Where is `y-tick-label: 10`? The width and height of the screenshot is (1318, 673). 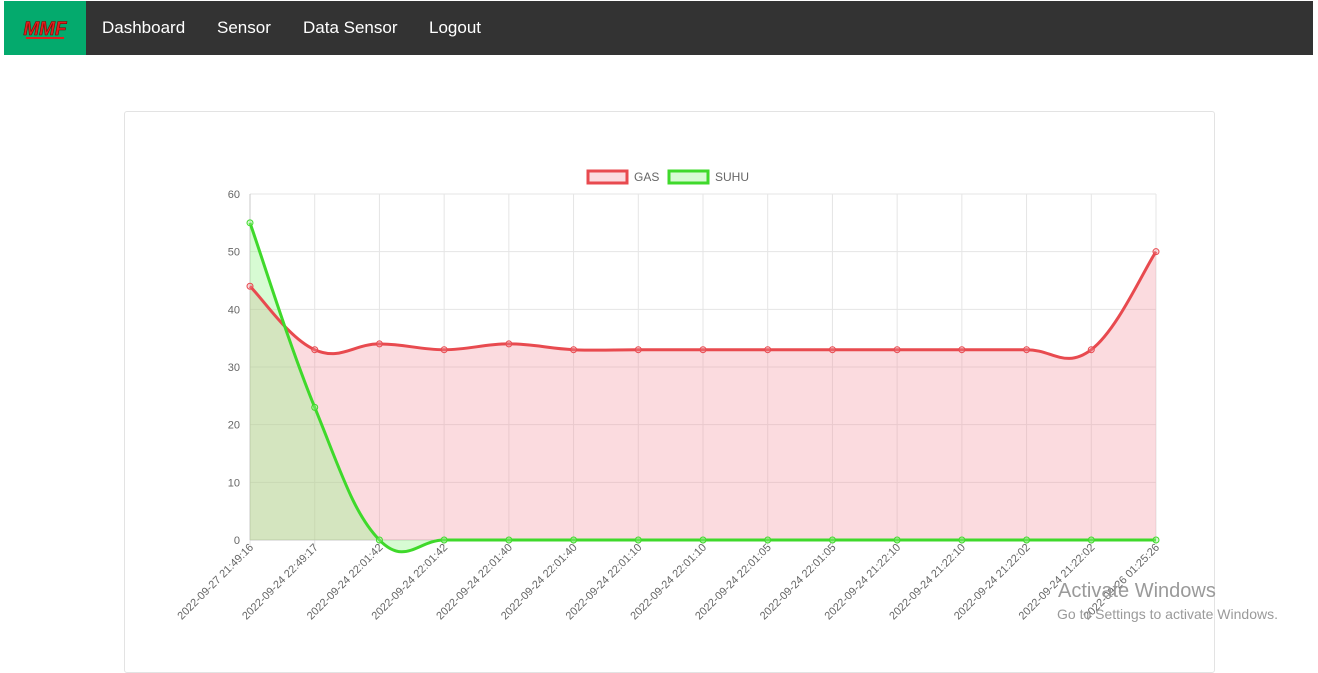
y-tick-label: 10 is located at coordinates (234, 483).